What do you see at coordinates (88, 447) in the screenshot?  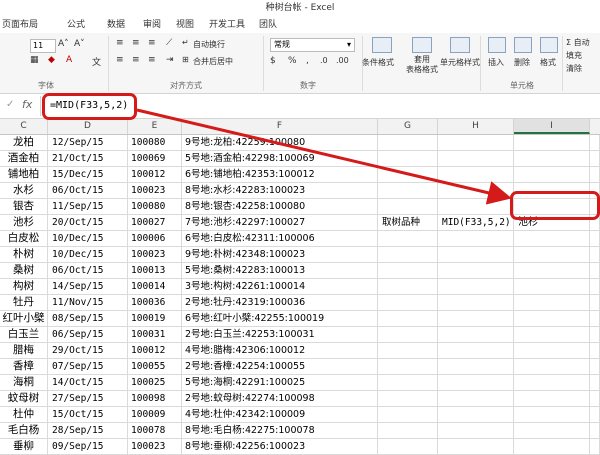 I see `cell-date: 09/Sep/15` at bounding box center [88, 447].